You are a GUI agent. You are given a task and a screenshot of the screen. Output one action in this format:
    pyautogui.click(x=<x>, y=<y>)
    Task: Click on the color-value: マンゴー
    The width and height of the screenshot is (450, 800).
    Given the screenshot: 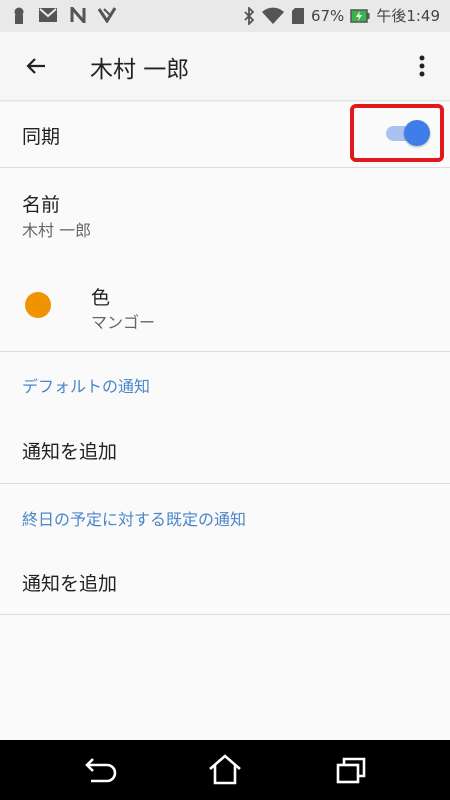 What is the action you would take?
    pyautogui.click(x=123, y=322)
    